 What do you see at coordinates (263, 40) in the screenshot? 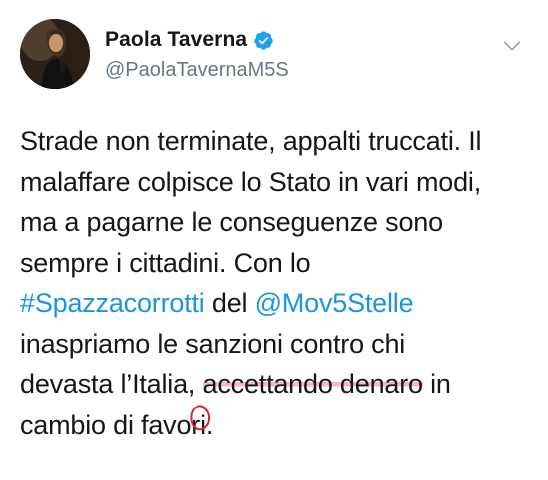
I see `verified-badge-icon` at bounding box center [263, 40].